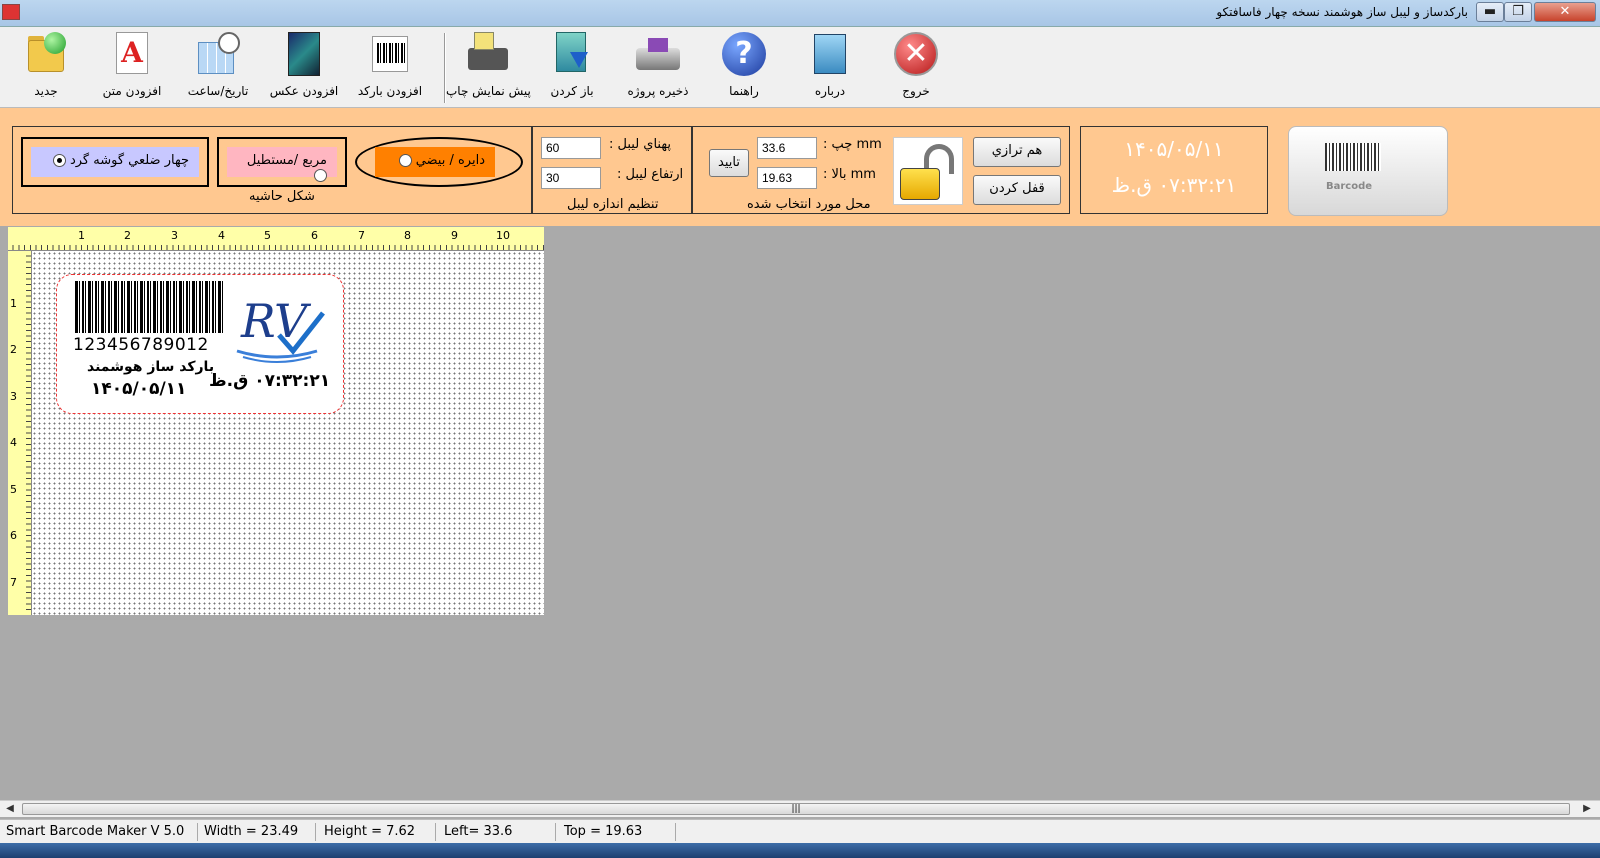 Image resolution: width=1600 pixels, height=858 pixels. I want to click on about-button: درباره, so click(830, 68).